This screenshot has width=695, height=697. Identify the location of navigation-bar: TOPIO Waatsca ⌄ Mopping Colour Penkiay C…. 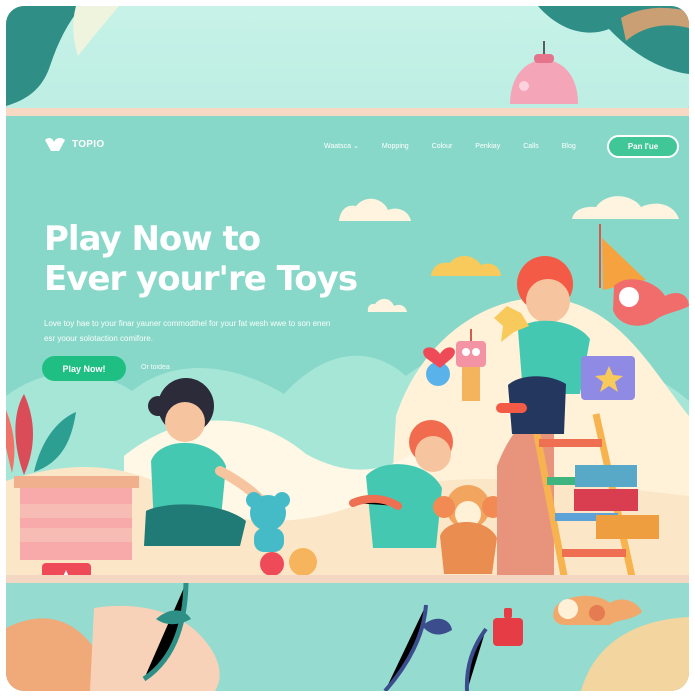
(347, 143).